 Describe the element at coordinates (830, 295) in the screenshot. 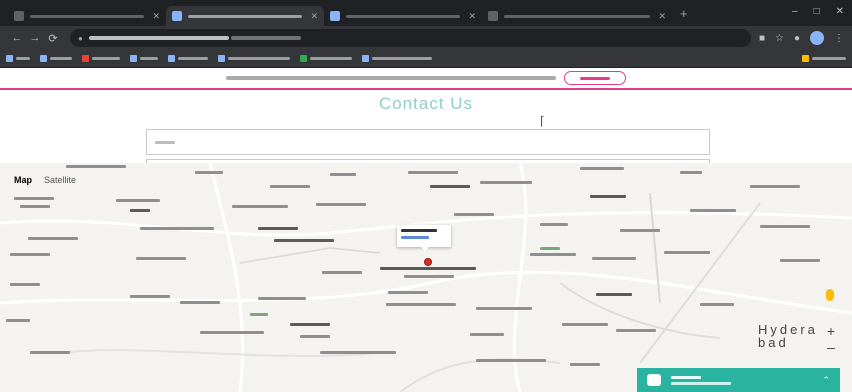

I see `street-view-pegman-icon` at that location.